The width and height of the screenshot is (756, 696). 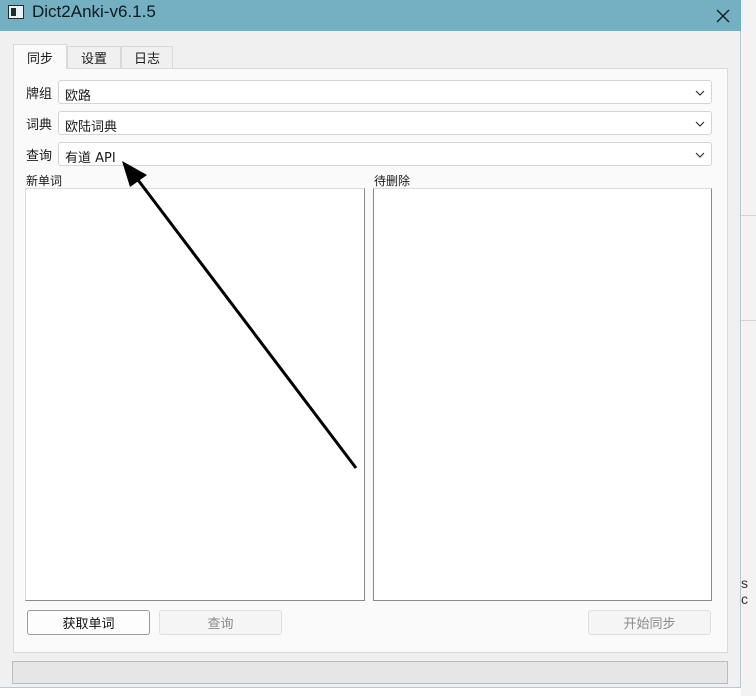 What do you see at coordinates (385, 92) in the screenshot?
I see `deck-select: 欧路` at bounding box center [385, 92].